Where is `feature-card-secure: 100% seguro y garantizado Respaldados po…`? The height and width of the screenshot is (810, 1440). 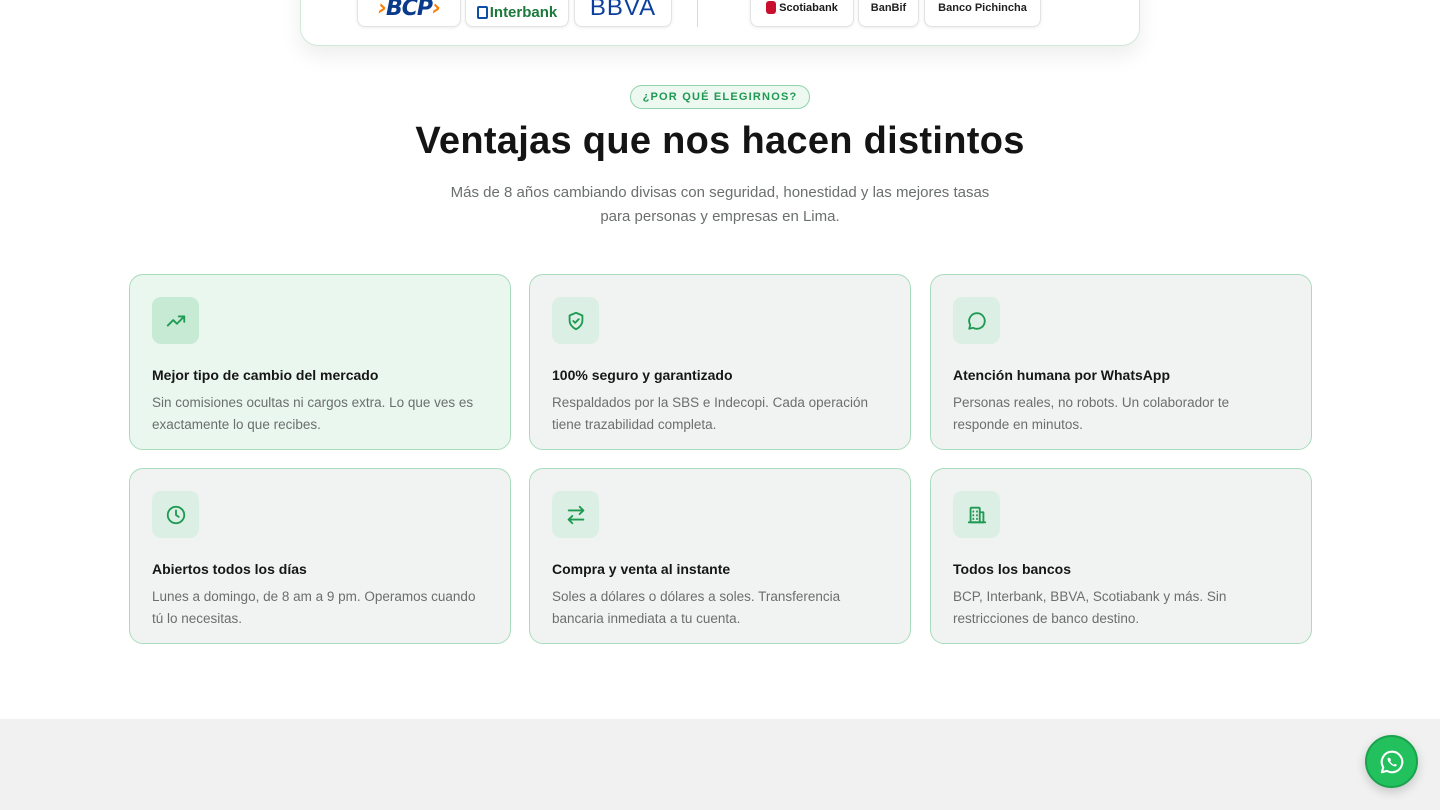
feature-card-secure: 100% seguro y garantizado Respaldados po… is located at coordinates (720, 362).